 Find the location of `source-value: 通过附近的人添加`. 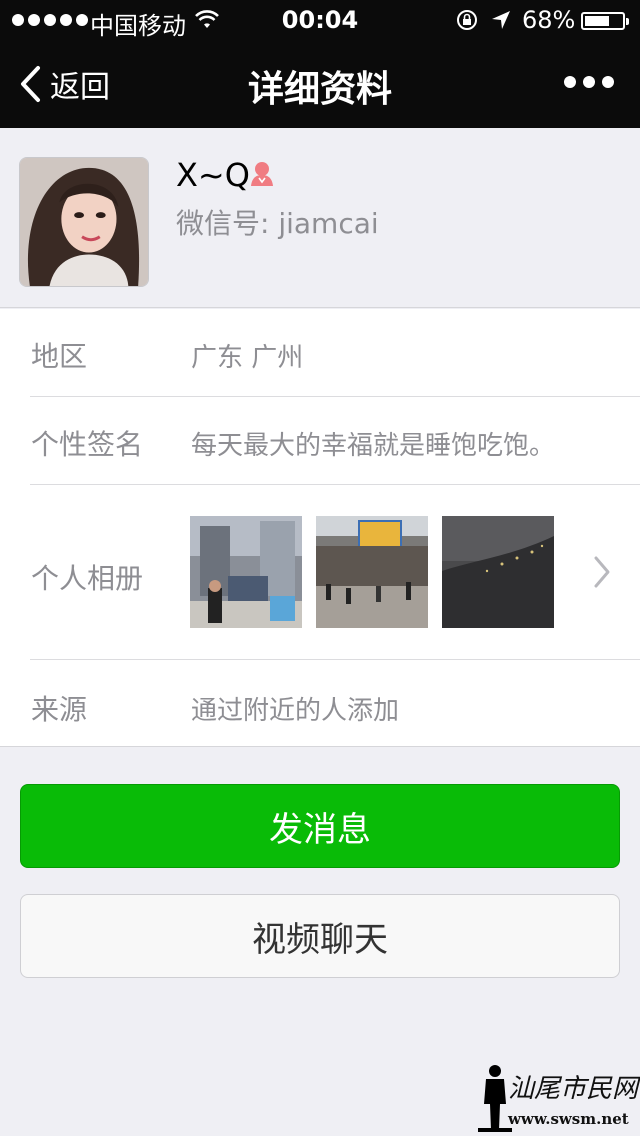

source-value: 通过附近的人添加 is located at coordinates (295, 711).